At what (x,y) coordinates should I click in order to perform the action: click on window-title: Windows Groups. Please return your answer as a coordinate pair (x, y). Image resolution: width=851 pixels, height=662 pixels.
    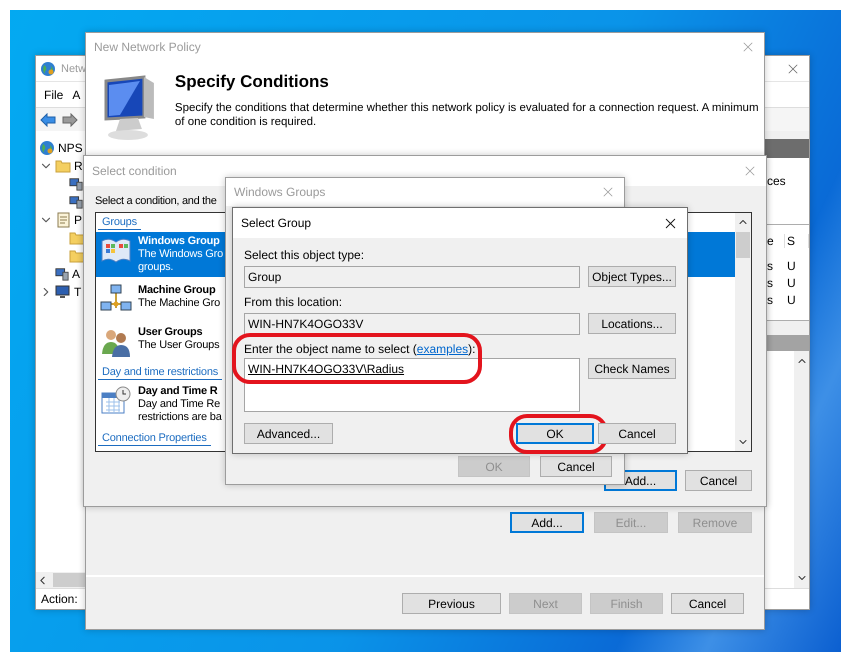
    Looking at the image, I should click on (280, 192).